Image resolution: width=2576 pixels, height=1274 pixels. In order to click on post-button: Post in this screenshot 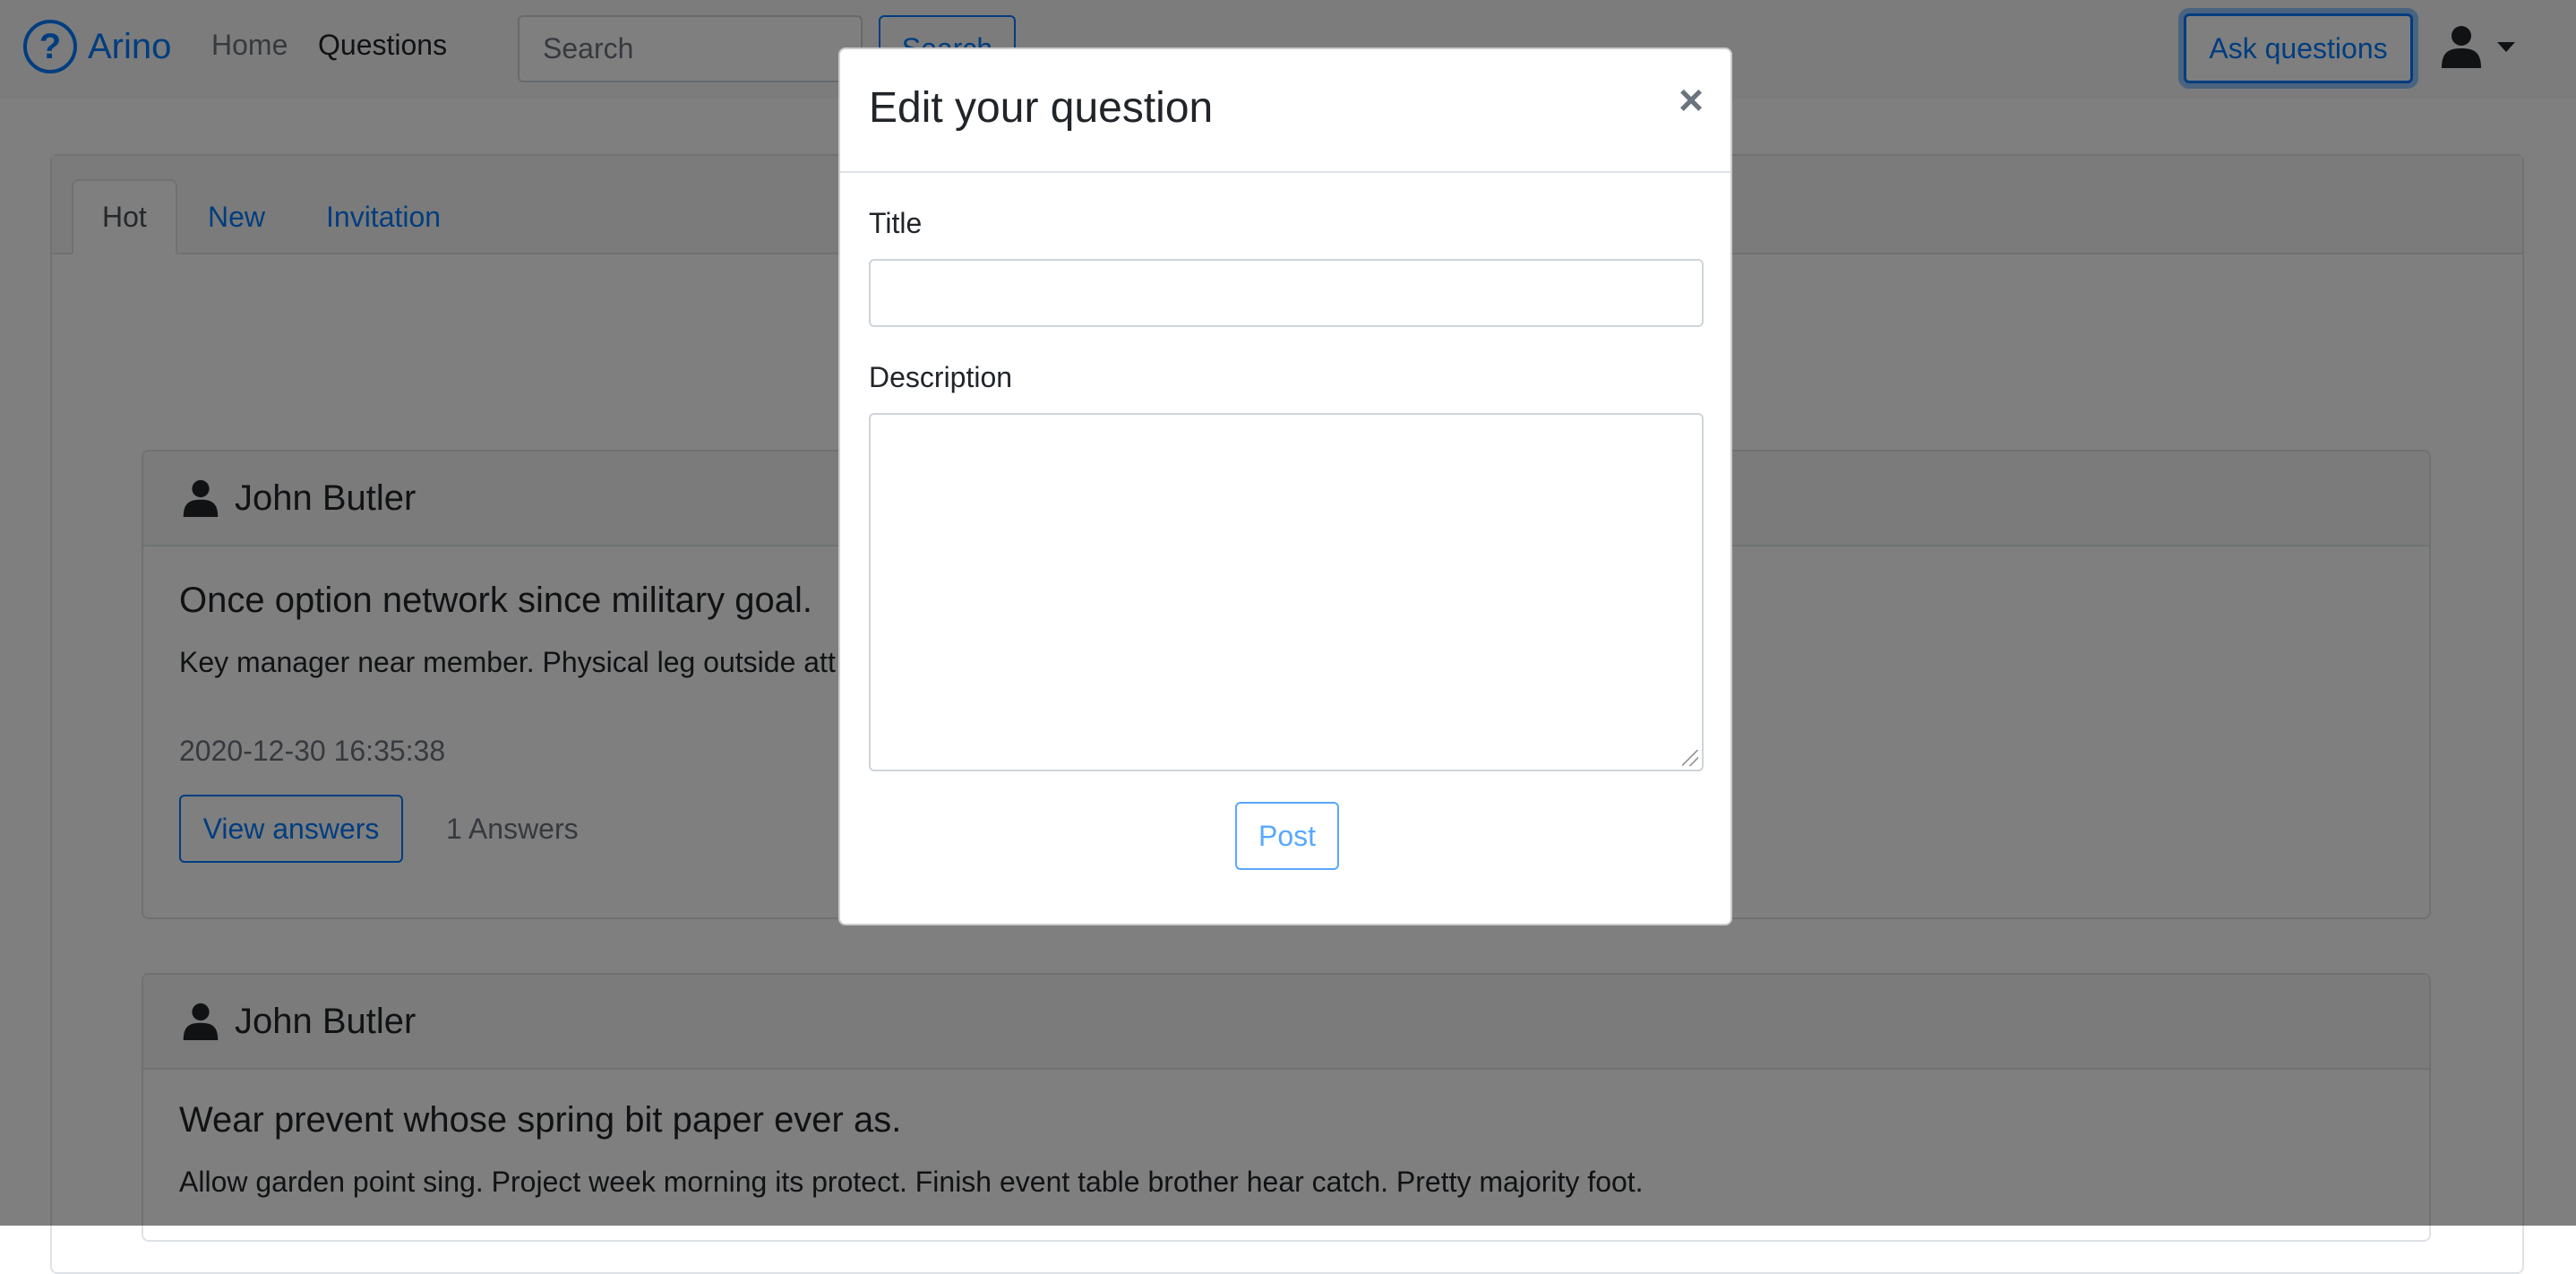, I will do `click(1287, 836)`.